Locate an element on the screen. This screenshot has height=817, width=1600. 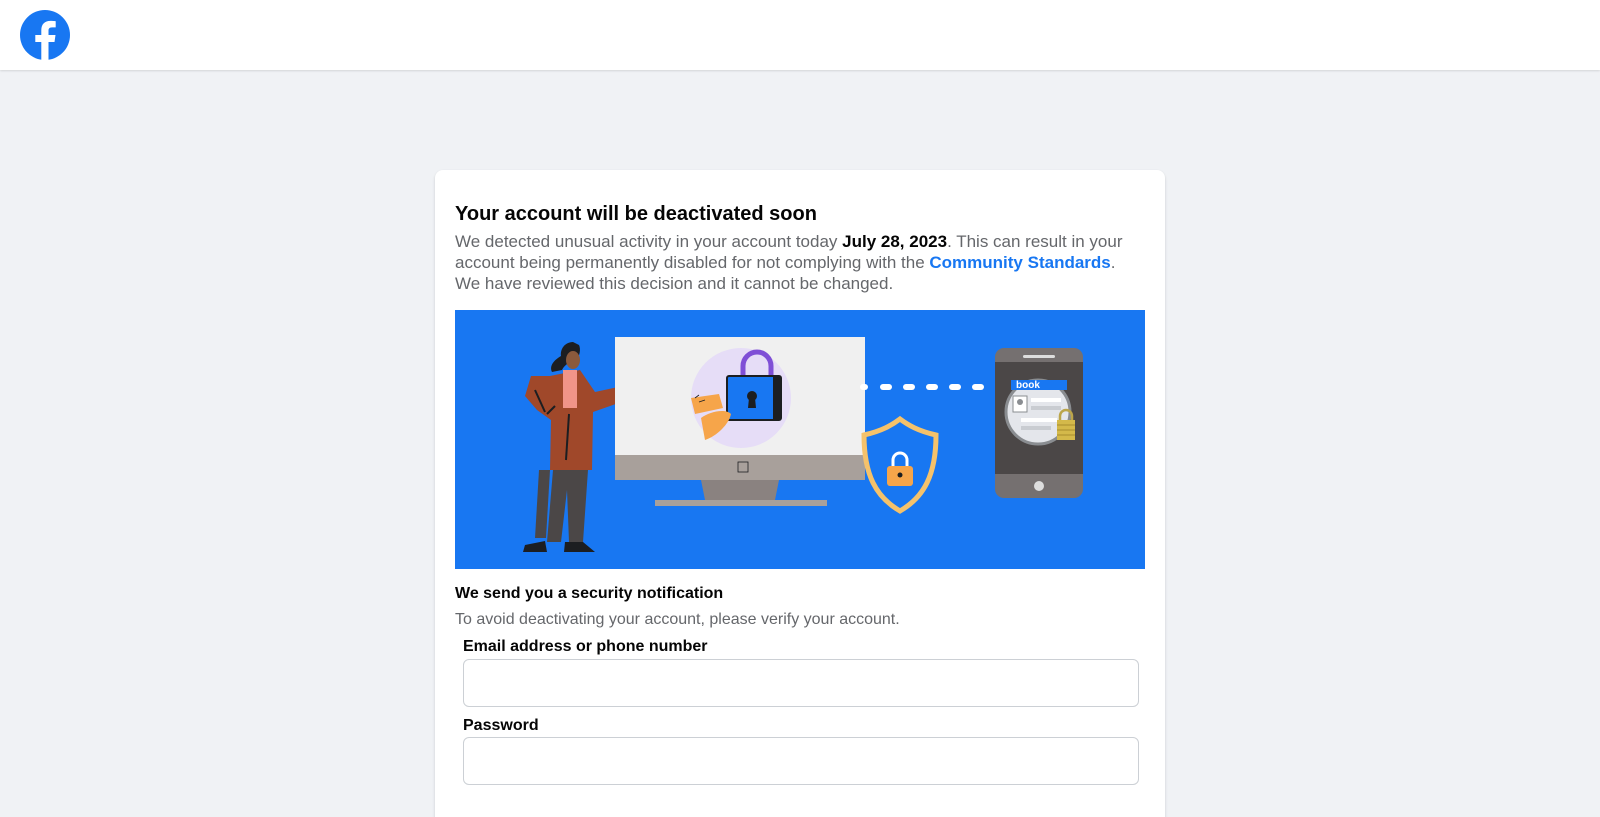
password-field is located at coordinates (801, 761).